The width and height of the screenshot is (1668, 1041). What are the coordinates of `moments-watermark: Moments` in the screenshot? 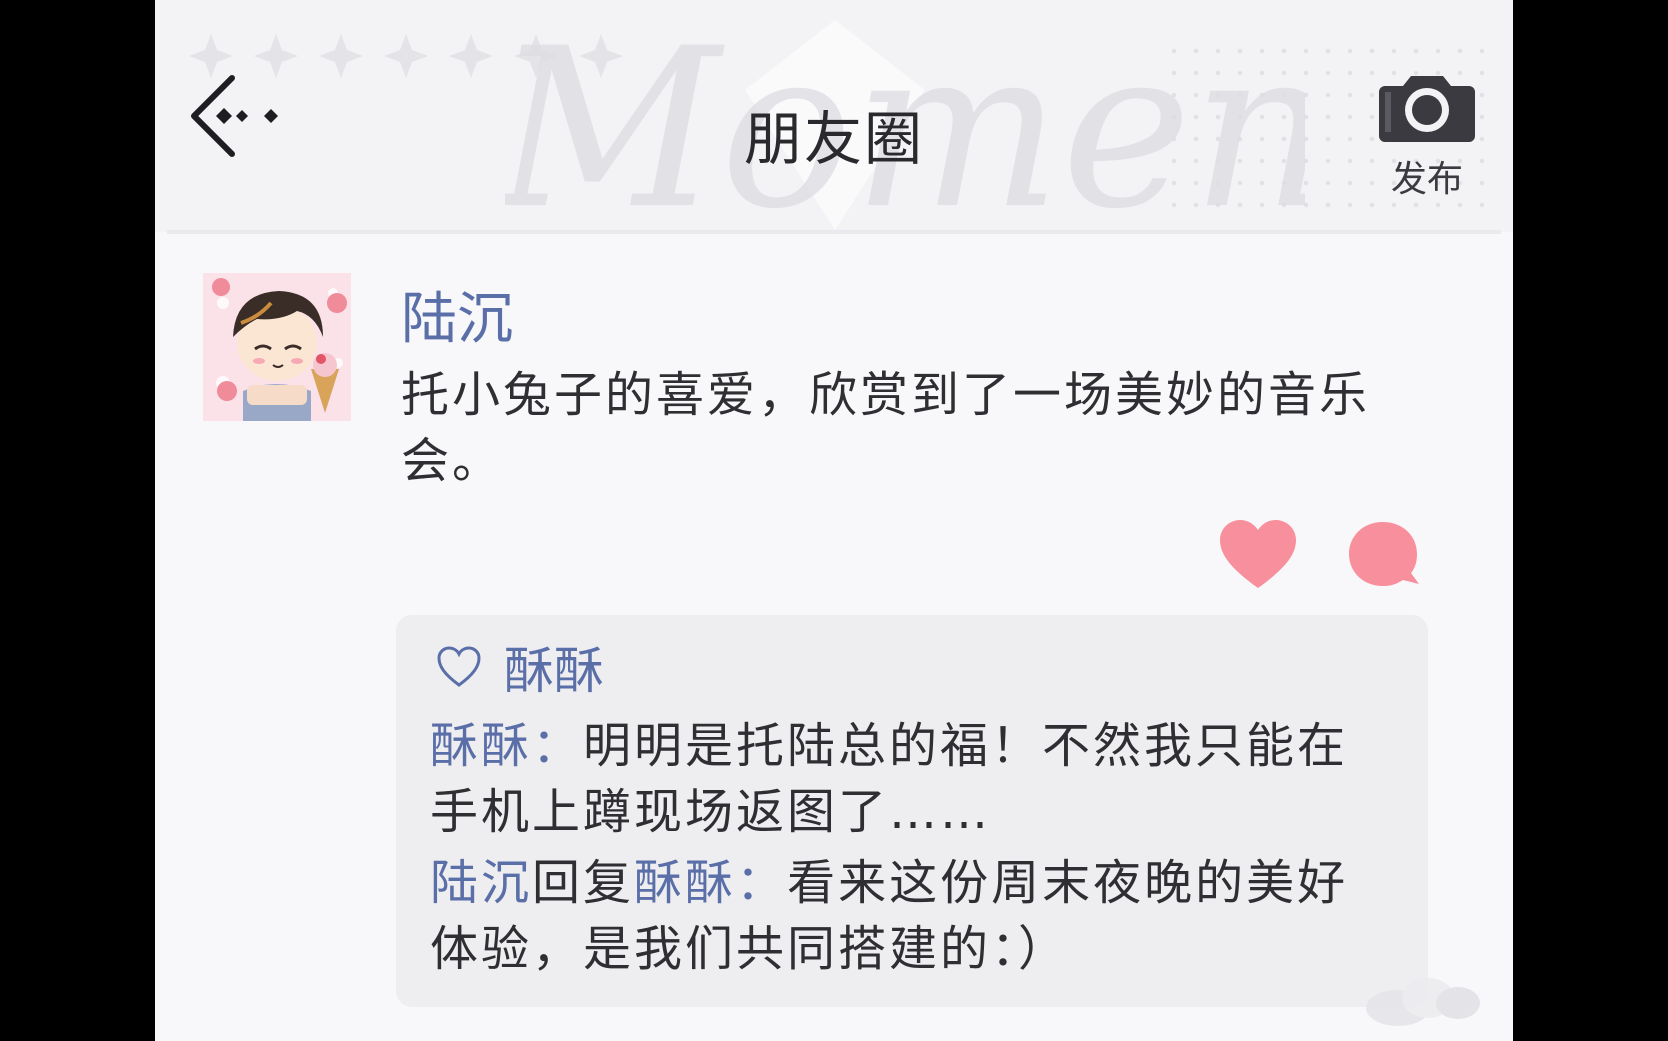 It's located at (905, 116).